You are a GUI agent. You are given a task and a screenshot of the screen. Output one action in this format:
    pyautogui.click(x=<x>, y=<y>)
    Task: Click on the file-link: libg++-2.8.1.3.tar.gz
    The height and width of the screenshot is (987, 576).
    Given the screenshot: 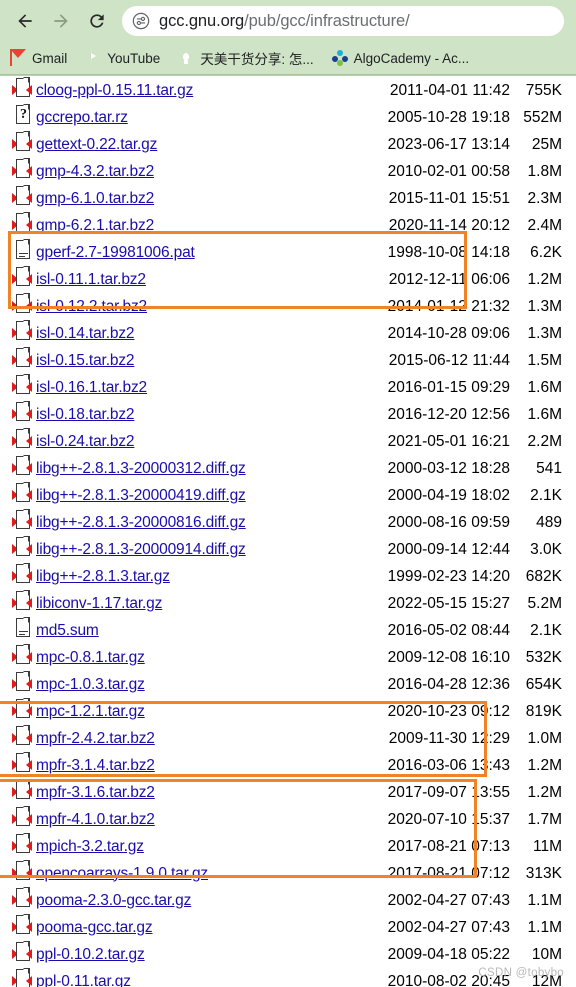 What is the action you would take?
    pyautogui.click(x=103, y=576)
    